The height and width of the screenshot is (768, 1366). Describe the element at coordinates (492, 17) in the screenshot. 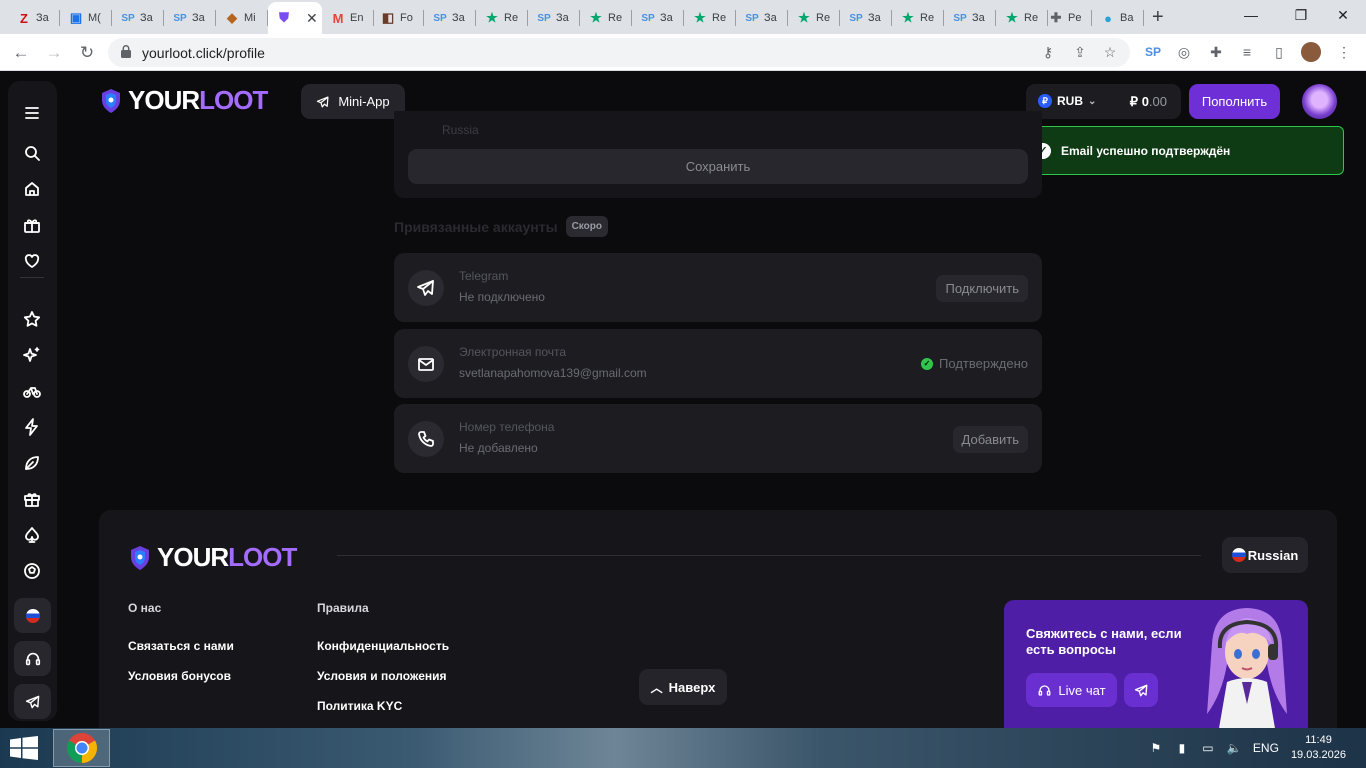

I see `star-icon: ★` at that location.